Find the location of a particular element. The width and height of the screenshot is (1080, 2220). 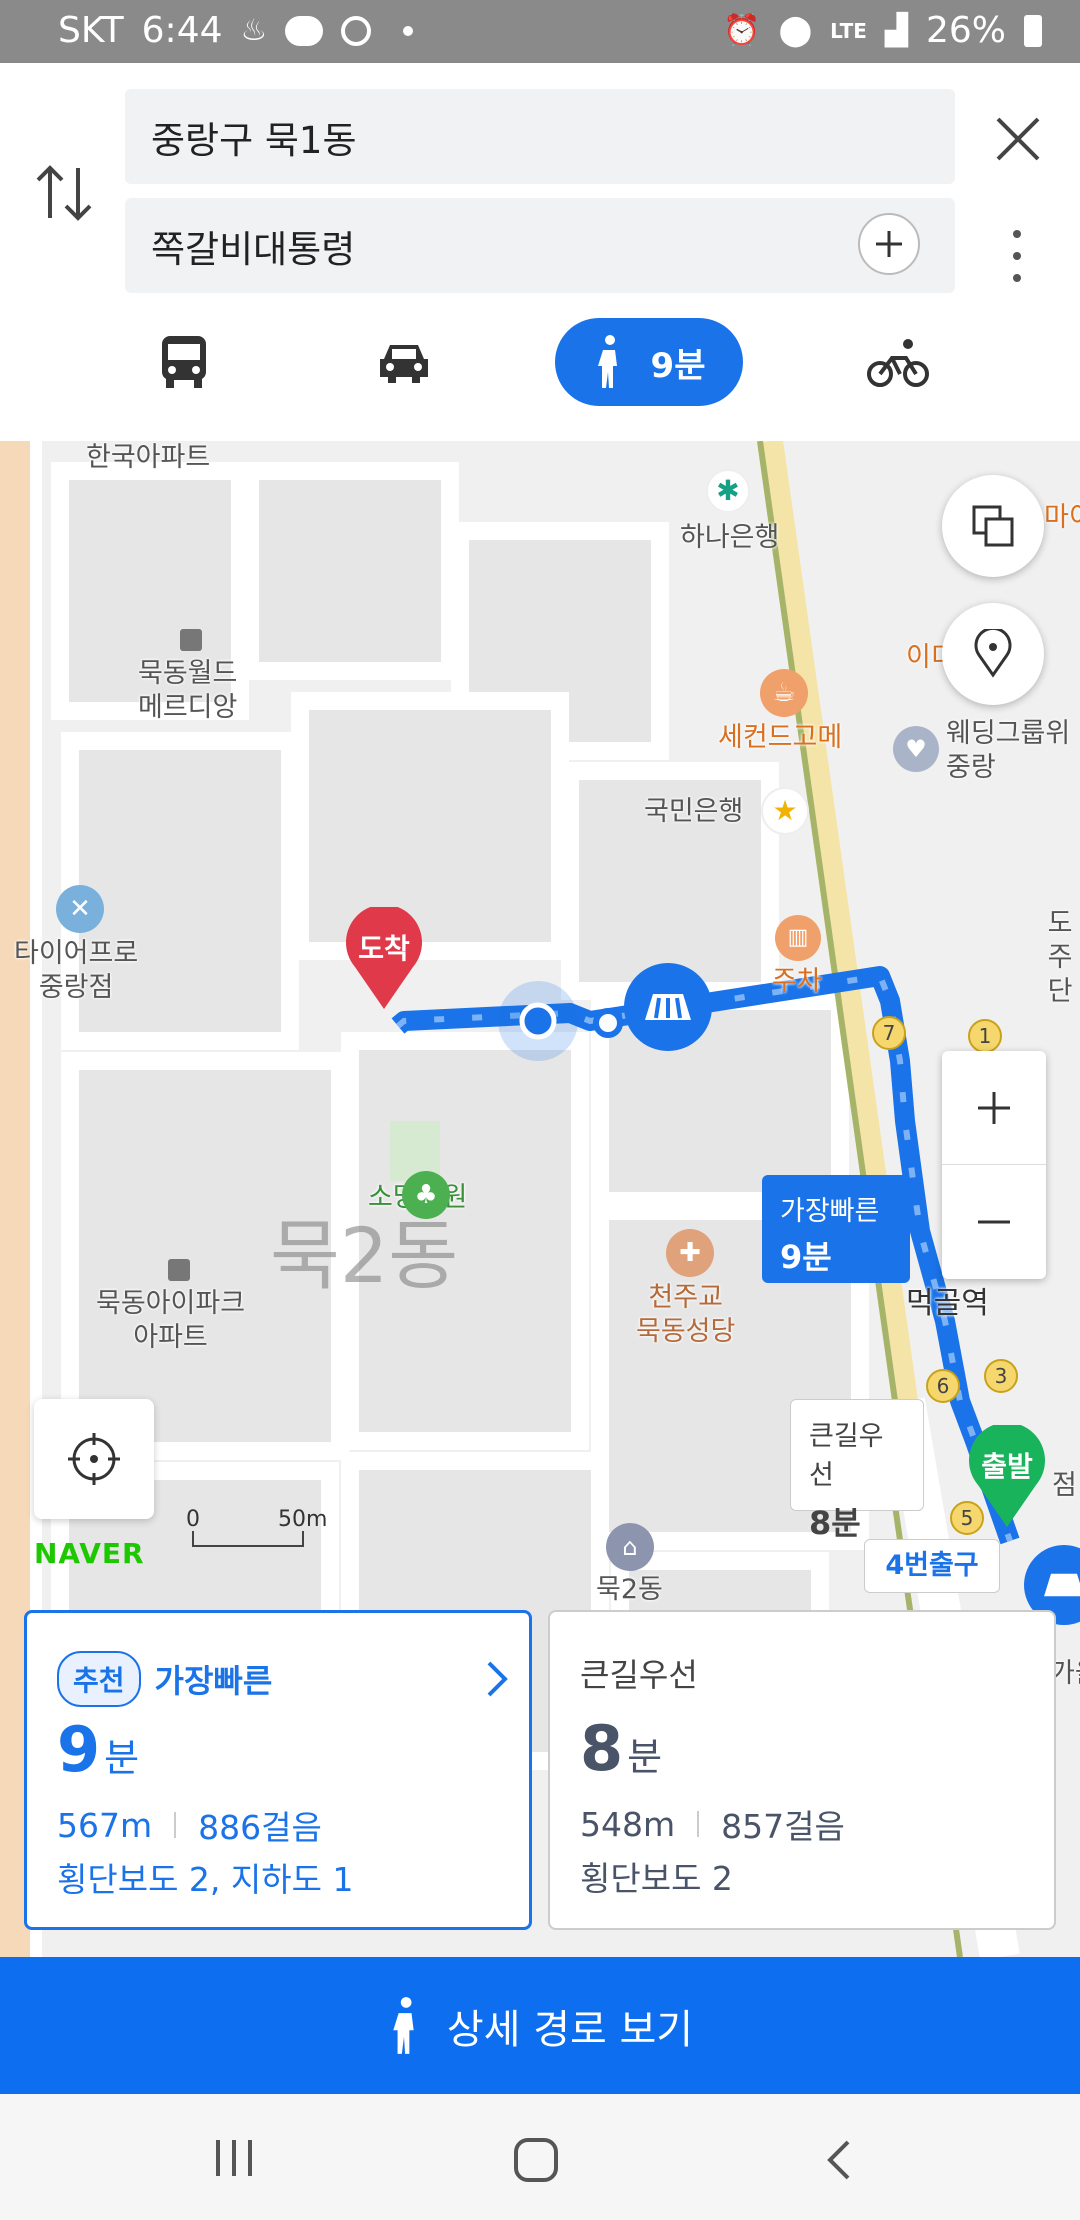

signal-icon: ▟ is located at coordinates (896, 30).